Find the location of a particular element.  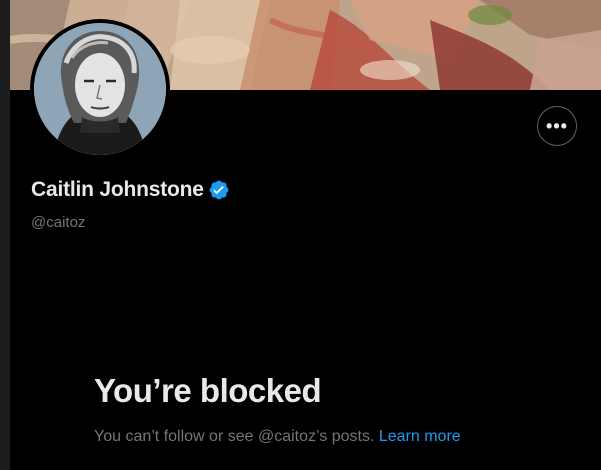

profile-handle: @caitoz is located at coordinates (58, 222).